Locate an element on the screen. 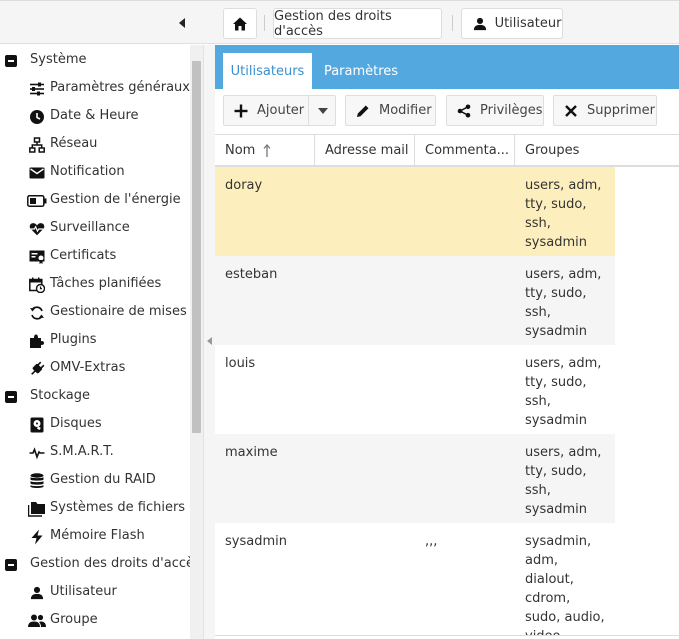 The image size is (679, 639). sidebar-item-taches-planifiees: Tâches planifiées is located at coordinates (95, 284).